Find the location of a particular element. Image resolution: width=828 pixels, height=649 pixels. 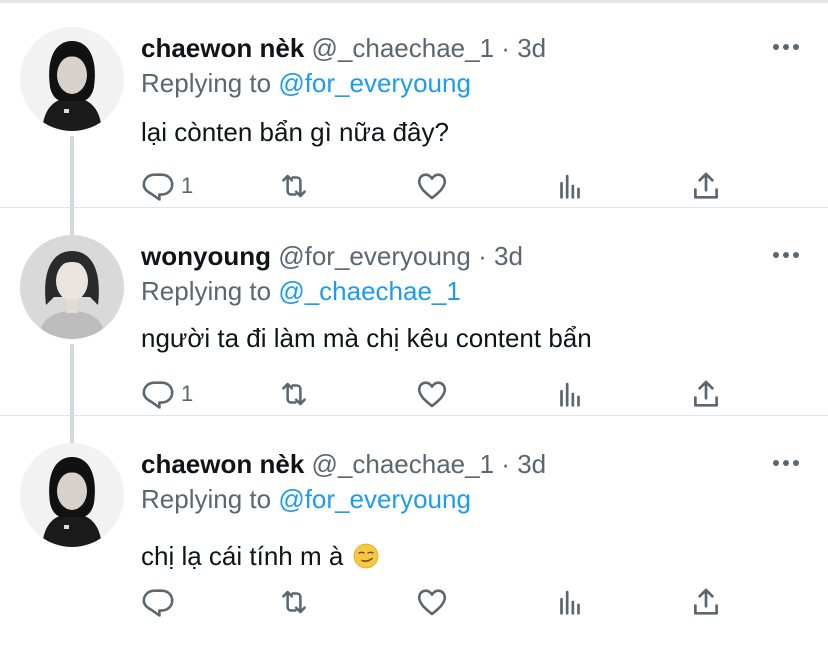

smirking-face-emoji is located at coordinates (365, 556).